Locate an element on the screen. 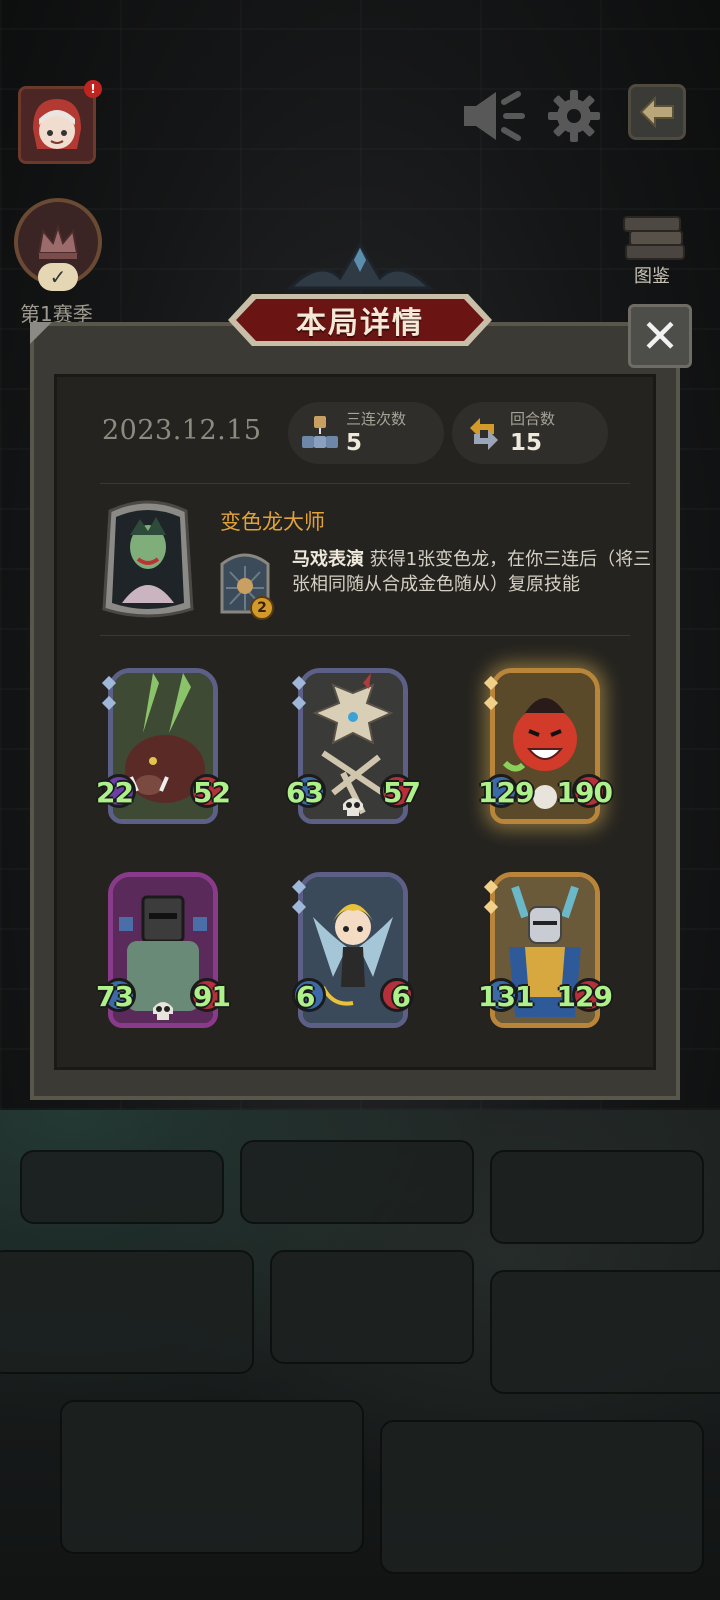 Image resolution: width=720 pixels, height=1600 pixels. minion-attack: 6 is located at coordinates (306, 996).